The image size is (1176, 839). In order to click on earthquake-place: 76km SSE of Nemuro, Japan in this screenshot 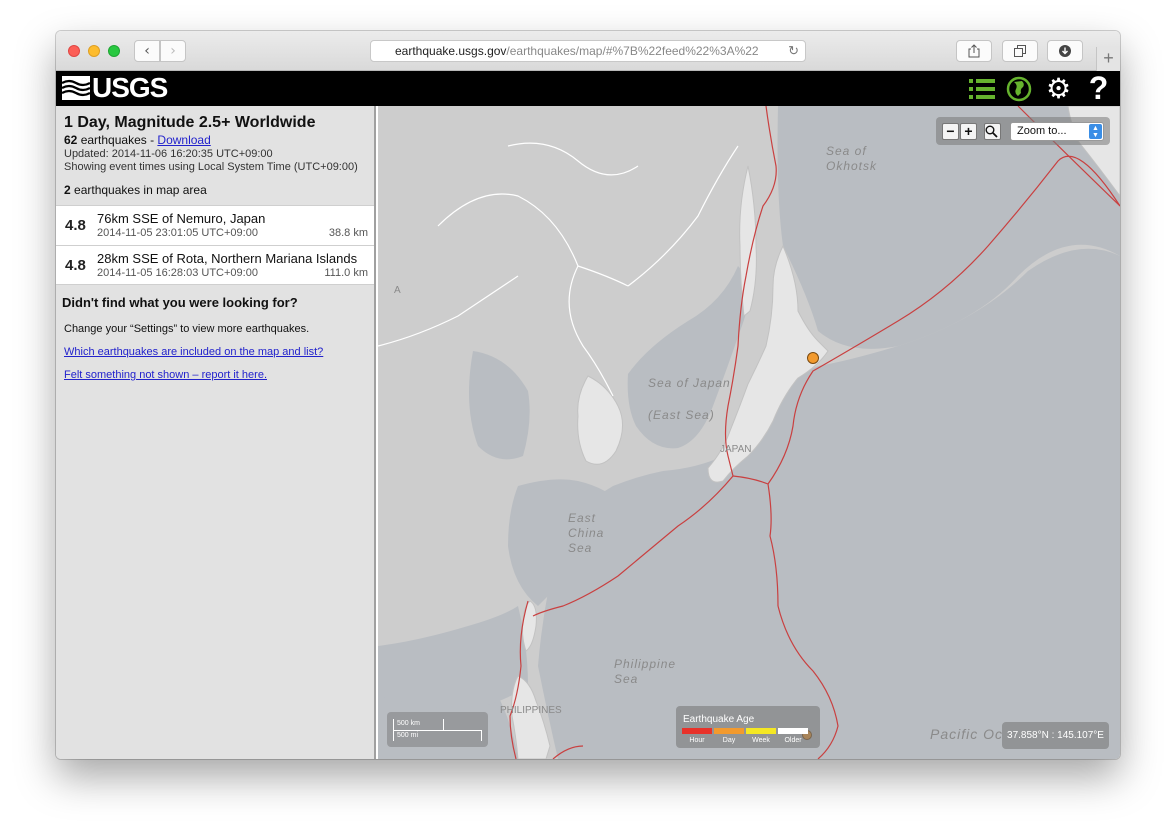, I will do `click(181, 218)`.